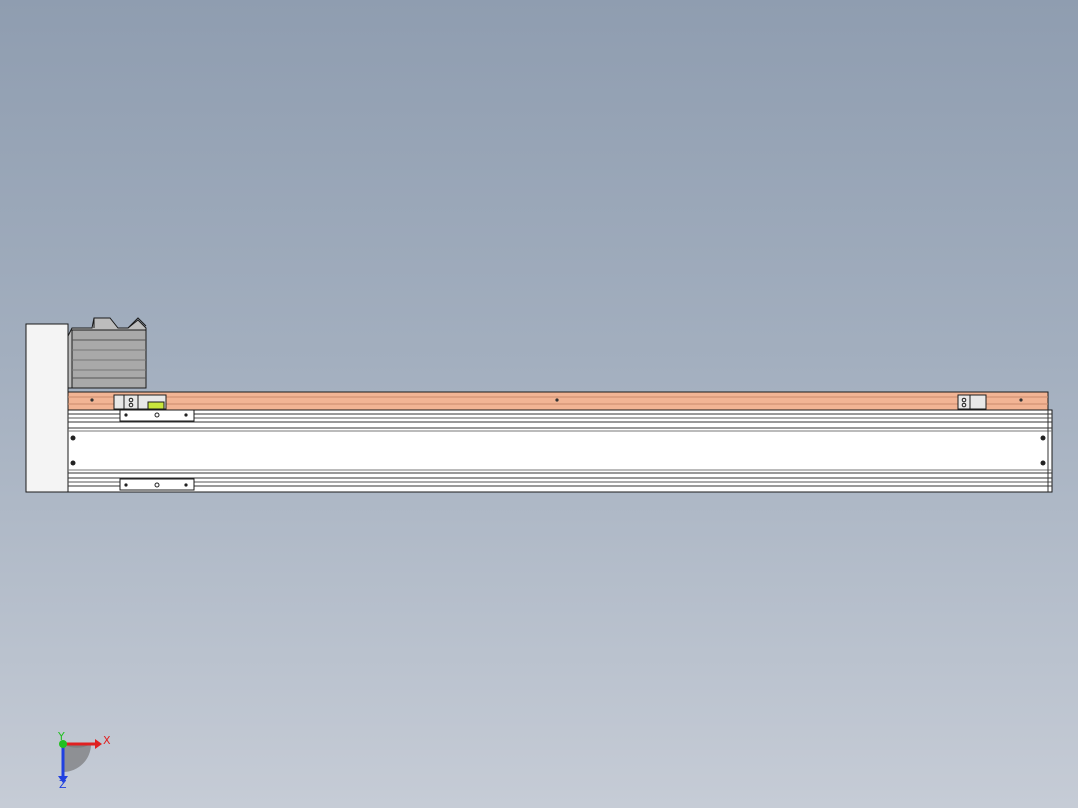 The height and width of the screenshot is (808, 1078). Describe the element at coordinates (140, 402) in the screenshot. I see `limit-sensor-left` at that location.